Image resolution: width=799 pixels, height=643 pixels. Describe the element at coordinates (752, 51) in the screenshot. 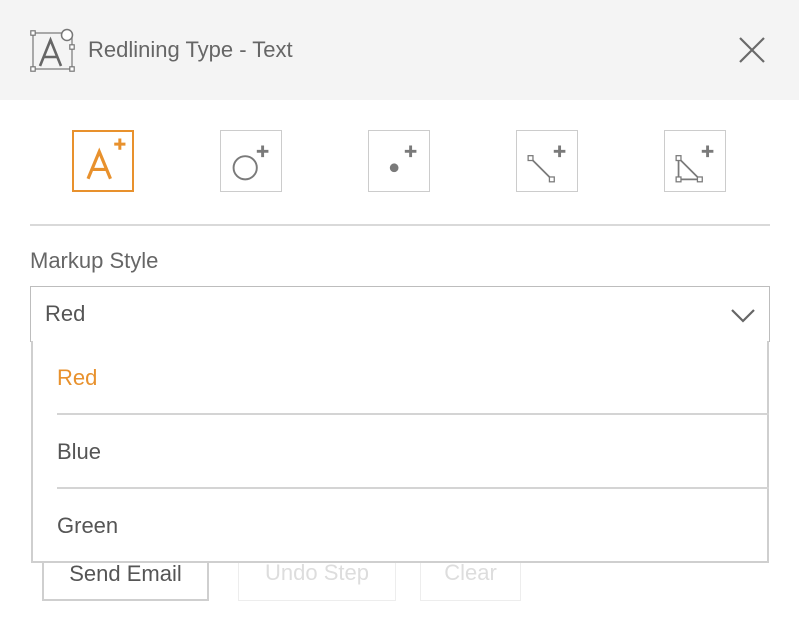

I see `close-icon` at that location.